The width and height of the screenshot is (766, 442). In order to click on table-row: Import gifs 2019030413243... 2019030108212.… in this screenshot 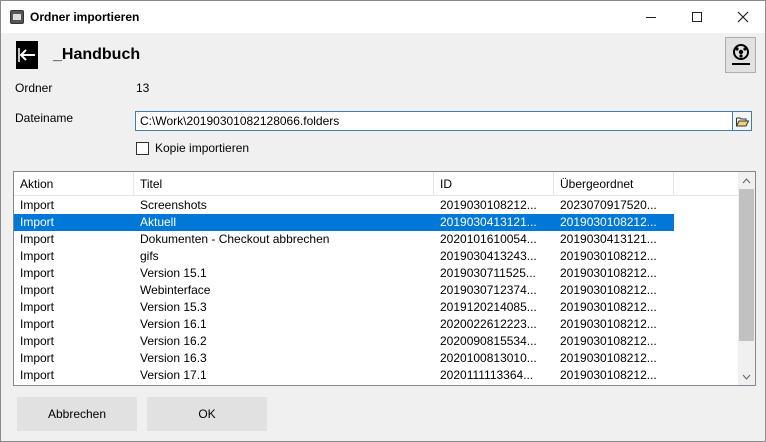, I will do `click(376, 256)`.